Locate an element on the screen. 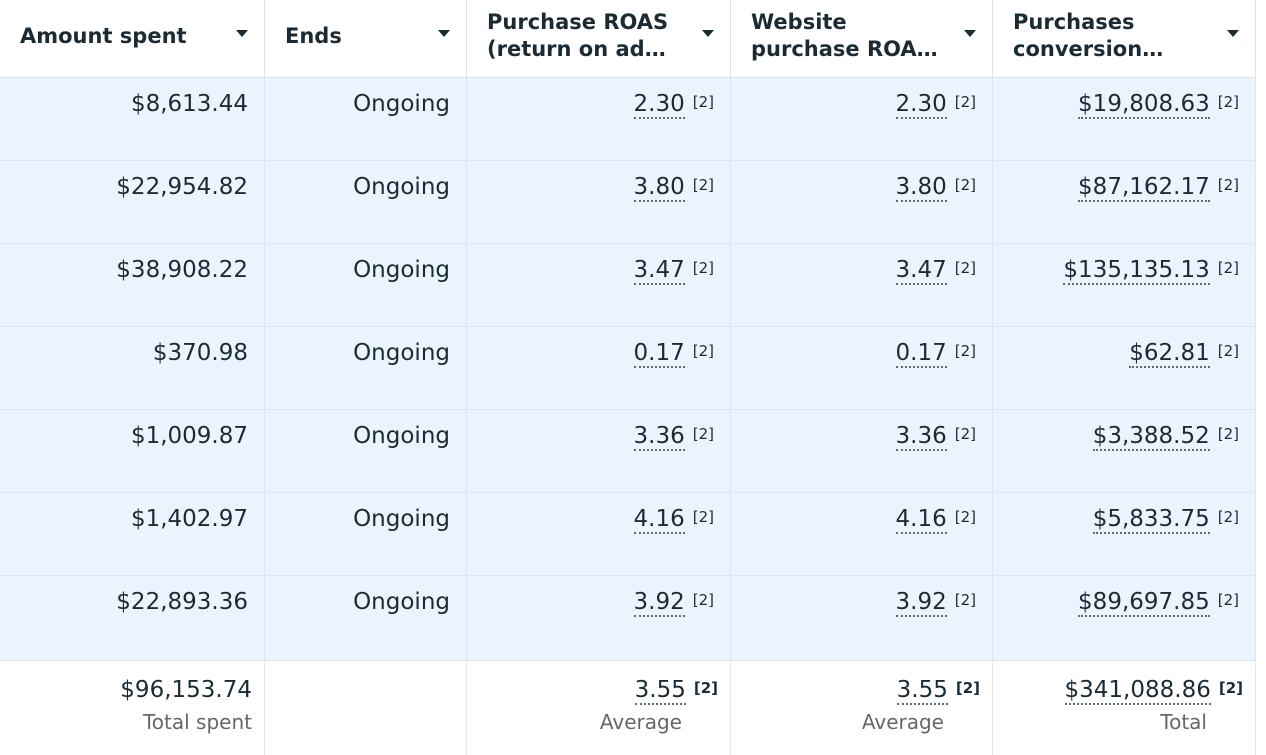  purchase-roas-link: 0.17 is located at coordinates (659, 354).